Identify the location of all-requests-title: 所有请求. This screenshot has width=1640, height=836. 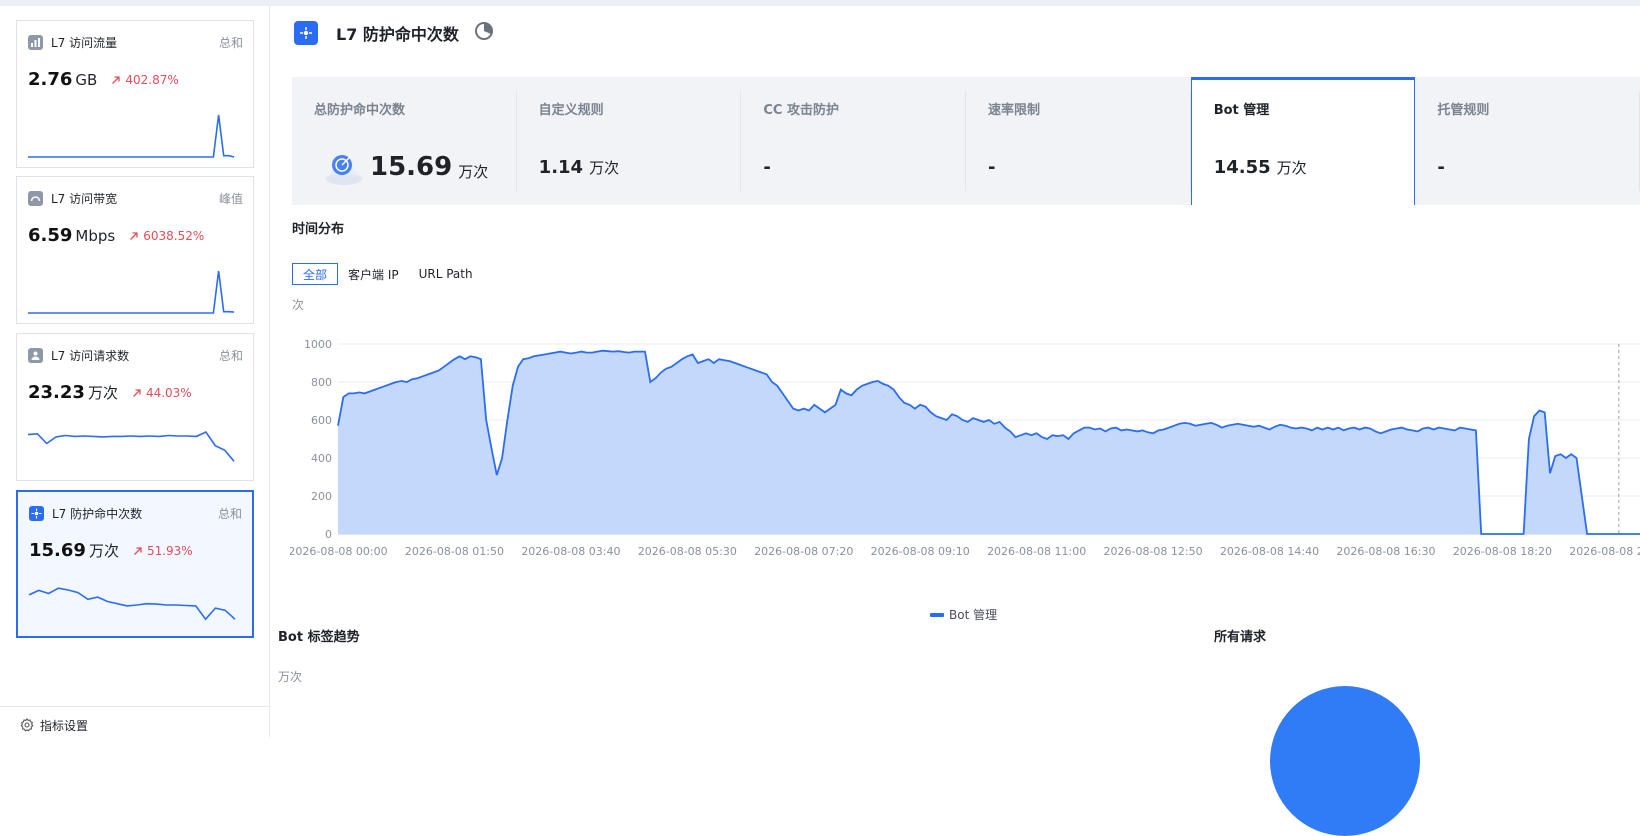
(1240, 637).